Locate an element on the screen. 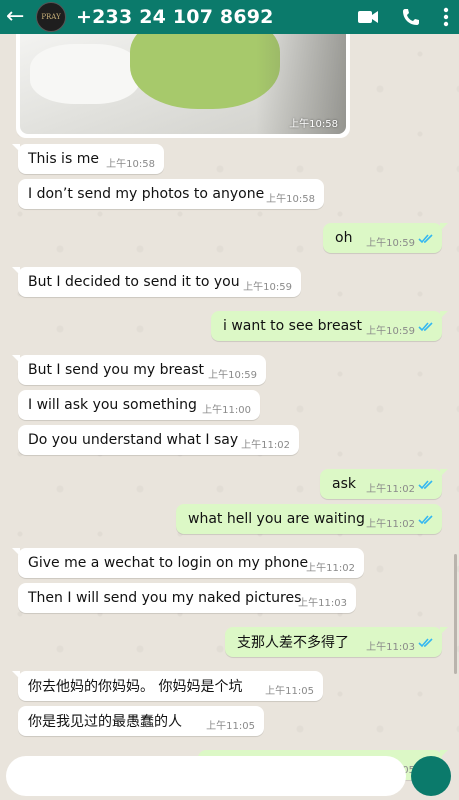  incoming-message: 你去他妈的你妈妈。 你妈妈是个坑 上午11:05 is located at coordinates (167, 686).